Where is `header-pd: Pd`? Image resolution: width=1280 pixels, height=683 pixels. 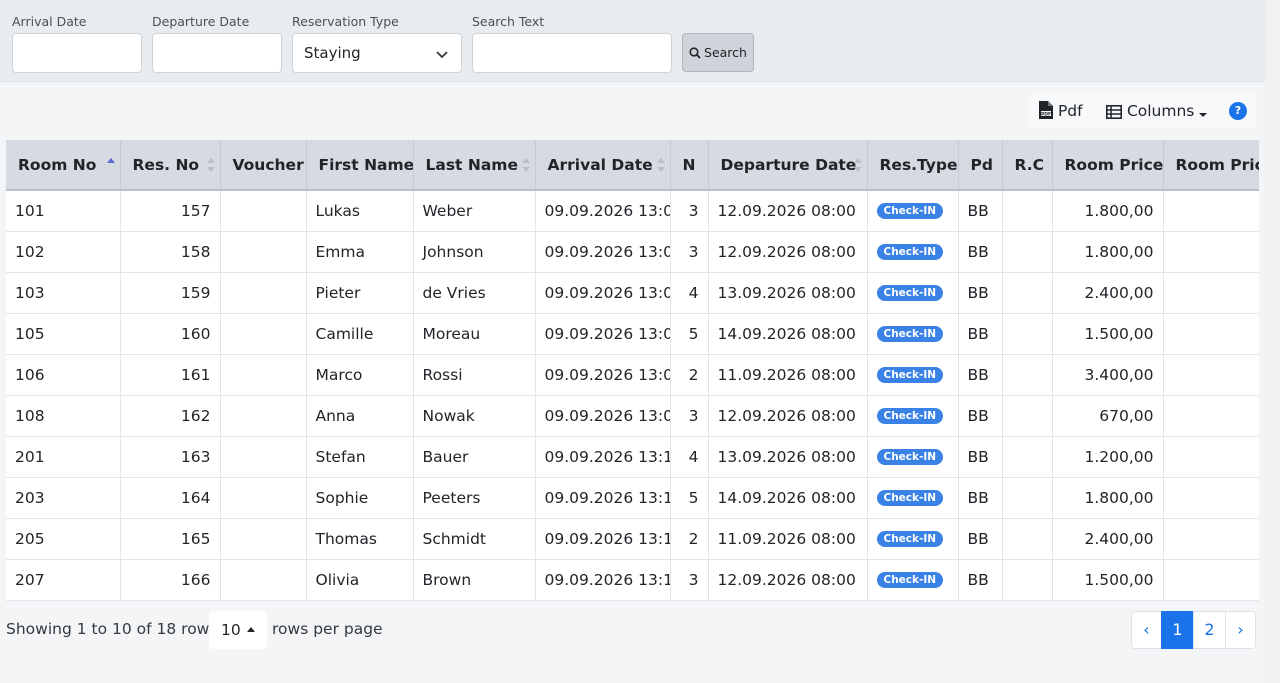
header-pd: Pd is located at coordinates (980, 165).